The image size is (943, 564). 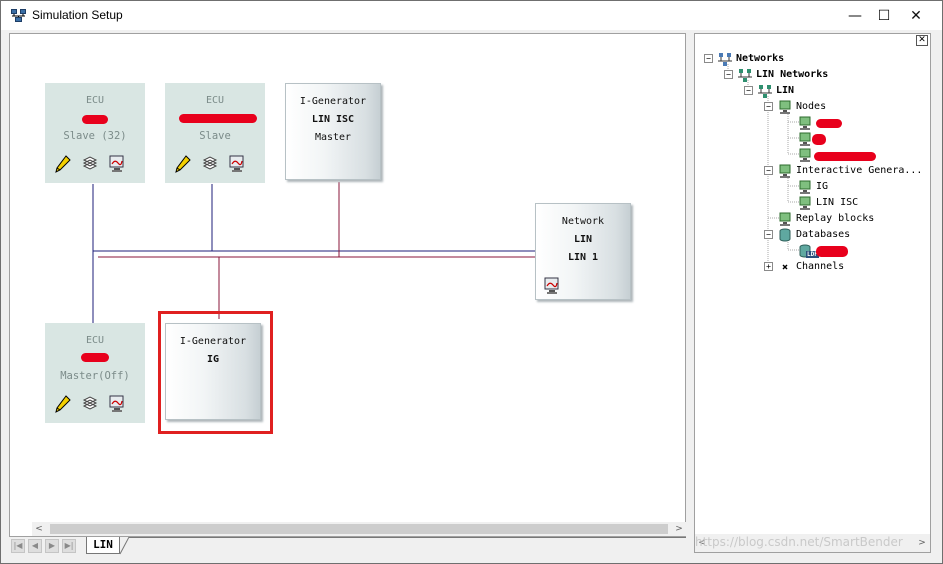 What do you see at coordinates (760, 58) in the screenshot?
I see `tree-item-label: Networks` at bounding box center [760, 58].